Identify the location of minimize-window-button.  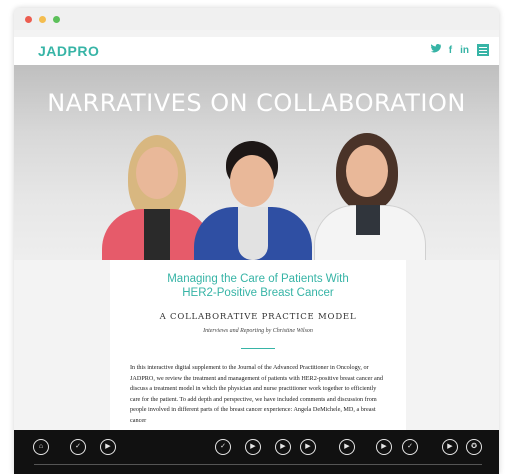
(42, 19).